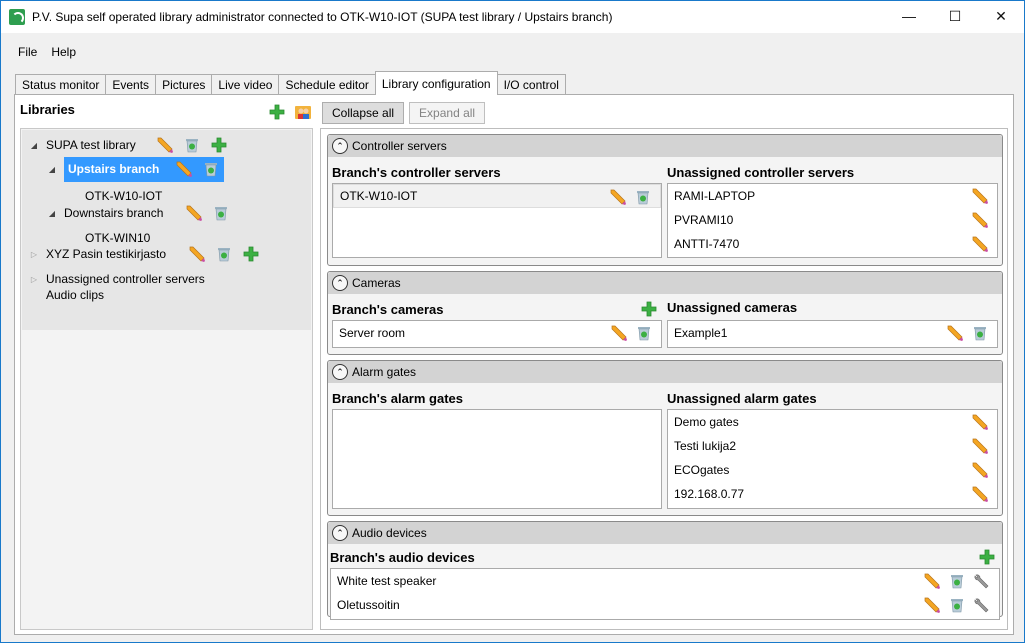 This screenshot has height=643, width=1025. Describe the element at coordinates (131, 84) in the screenshot. I see `tab-events: Events` at that location.